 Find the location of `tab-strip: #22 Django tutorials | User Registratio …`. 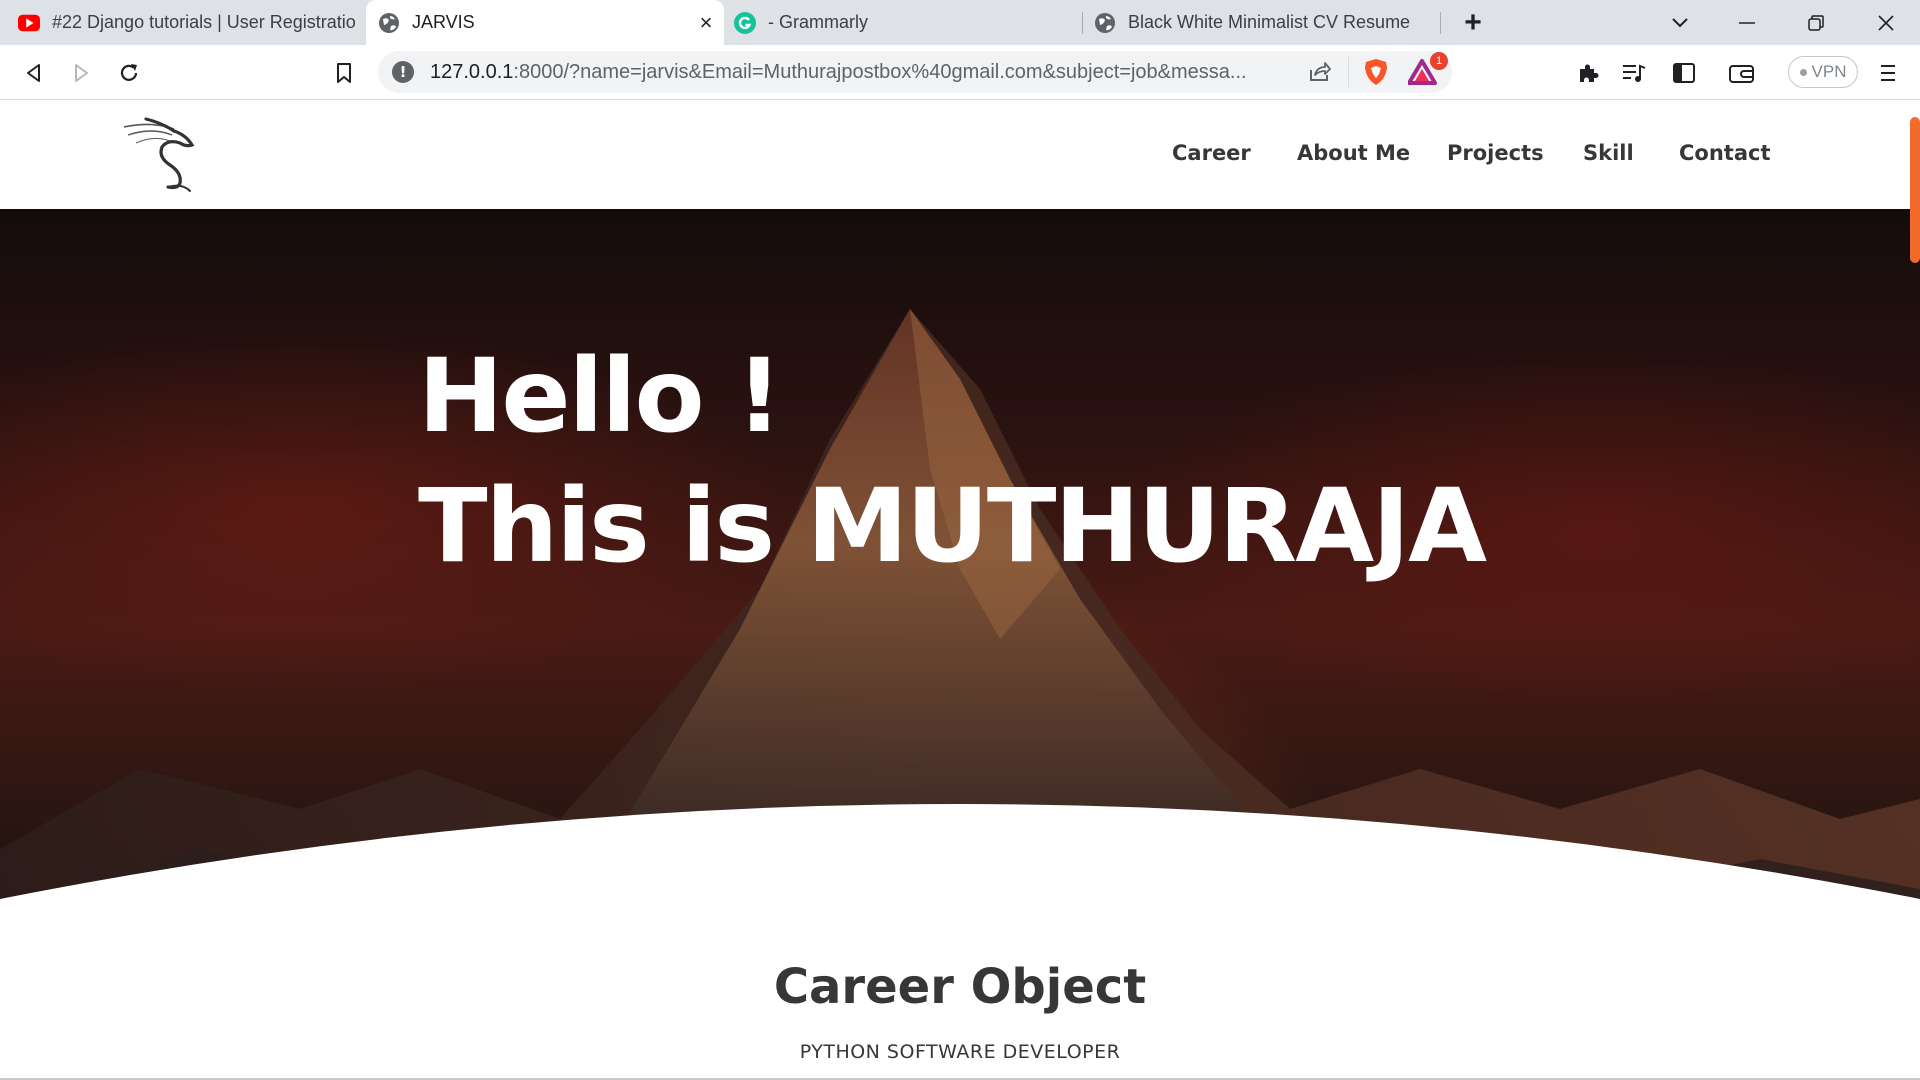

tab-strip: #22 Django tutorials | User Registratio … is located at coordinates (960, 22).